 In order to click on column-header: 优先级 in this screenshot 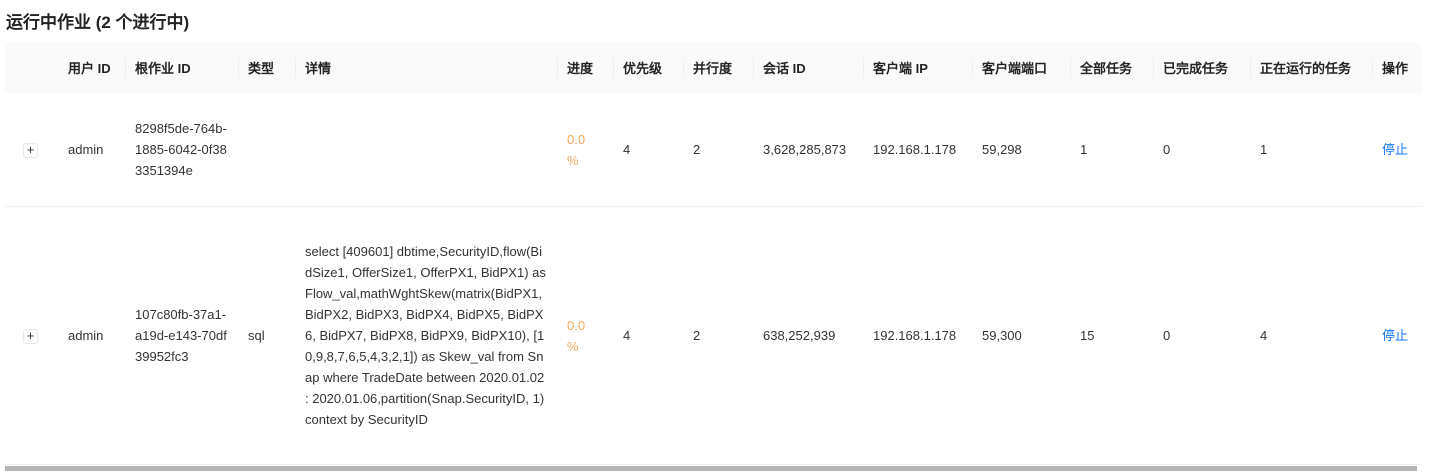, I will do `click(648, 67)`.